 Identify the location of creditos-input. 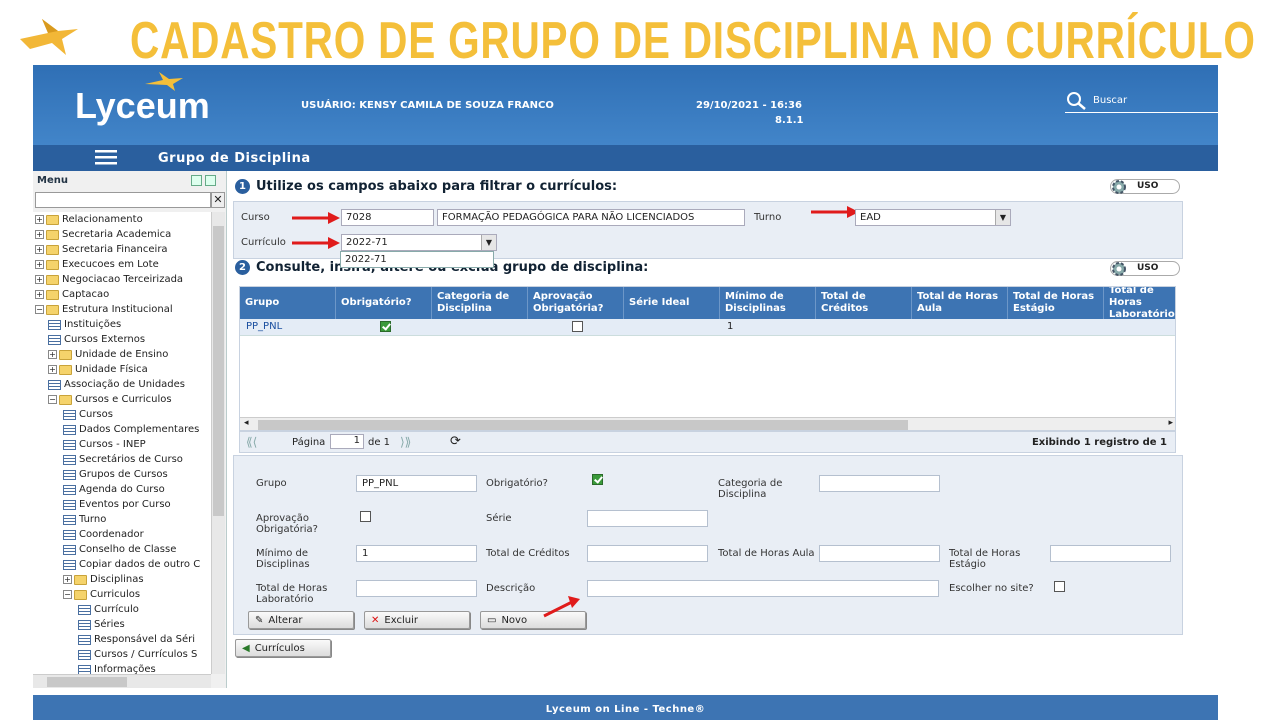
(647, 553).